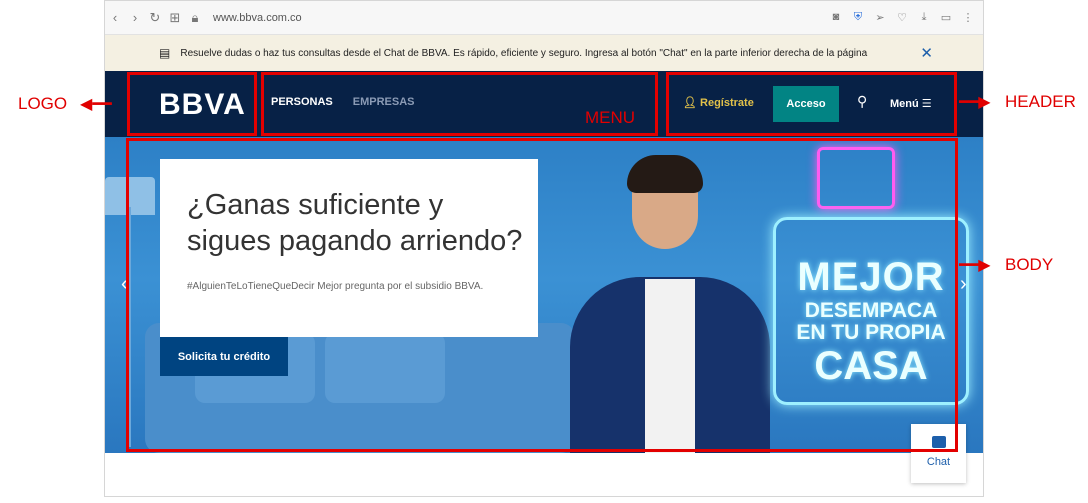 This screenshot has width=1088, height=503. What do you see at coordinates (926, 53) in the screenshot?
I see `close-icon: ✕` at bounding box center [926, 53].